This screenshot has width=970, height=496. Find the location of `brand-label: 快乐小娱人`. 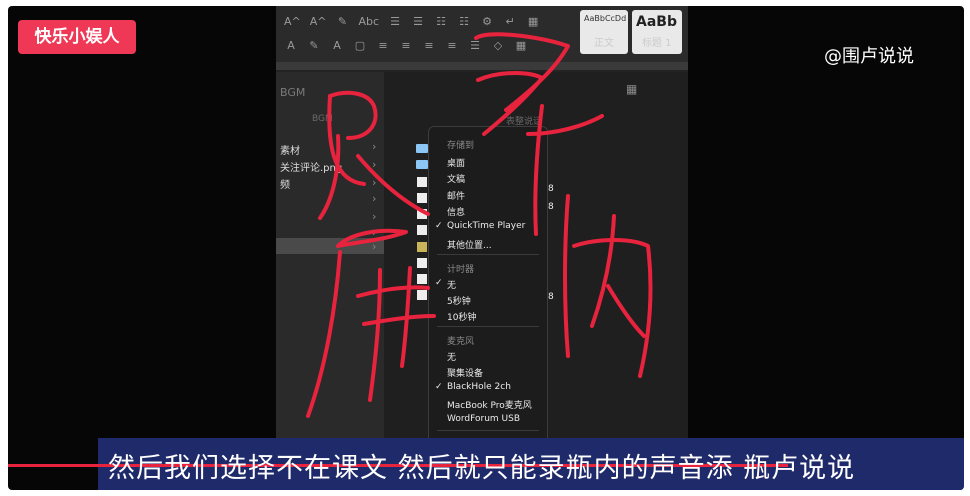

brand-label: 快乐小娱人 is located at coordinates (77, 37).